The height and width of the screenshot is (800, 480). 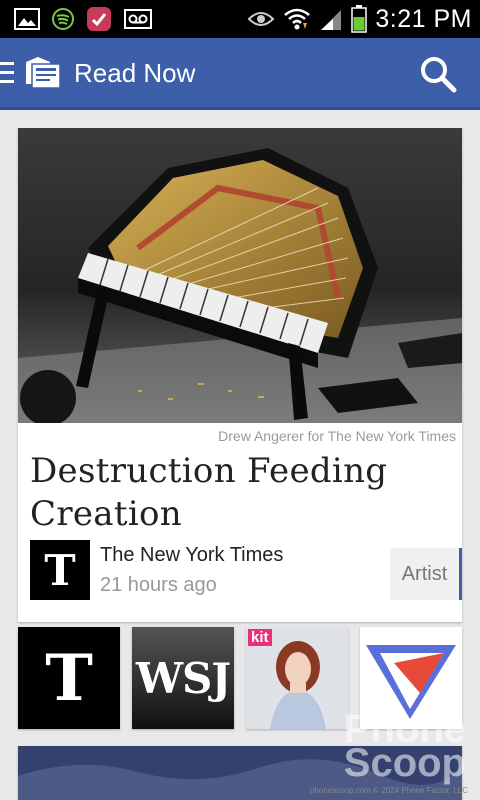 I want to click on eye-icon, so click(x=261, y=19).